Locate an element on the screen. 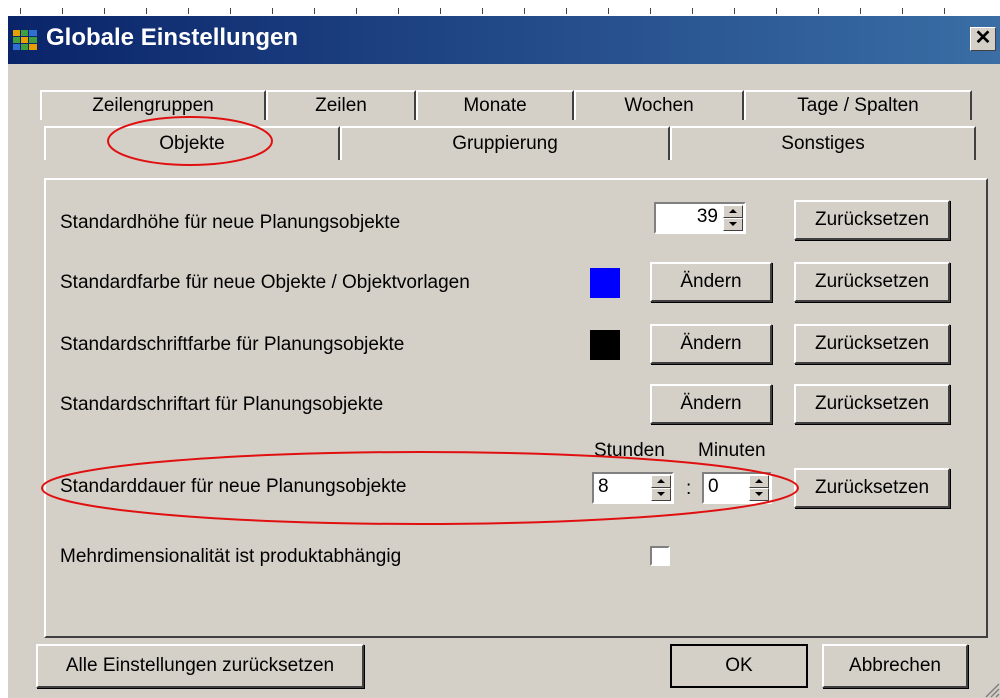 Image resolution: width=1000 pixels, height=698 pixels. cancel-button: Abbrechen is located at coordinates (895, 666).